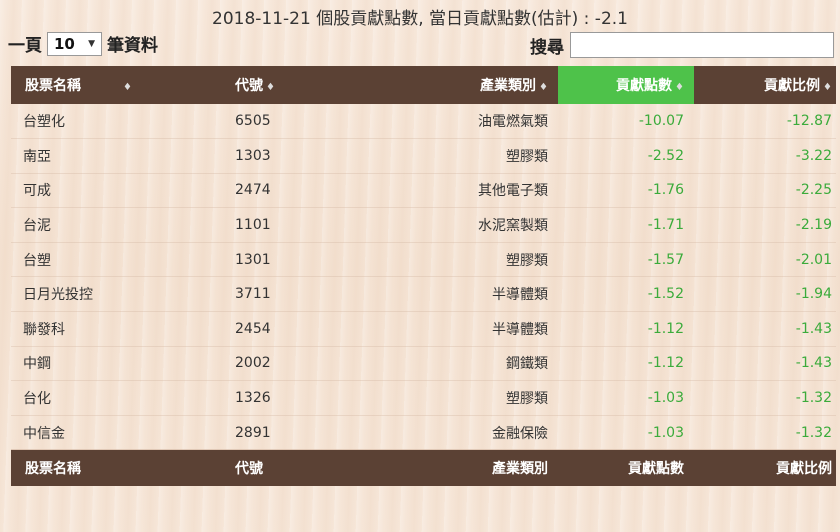 Image resolution: width=840 pixels, height=532 pixels. I want to click on stock-name: 台泥, so click(37, 226).